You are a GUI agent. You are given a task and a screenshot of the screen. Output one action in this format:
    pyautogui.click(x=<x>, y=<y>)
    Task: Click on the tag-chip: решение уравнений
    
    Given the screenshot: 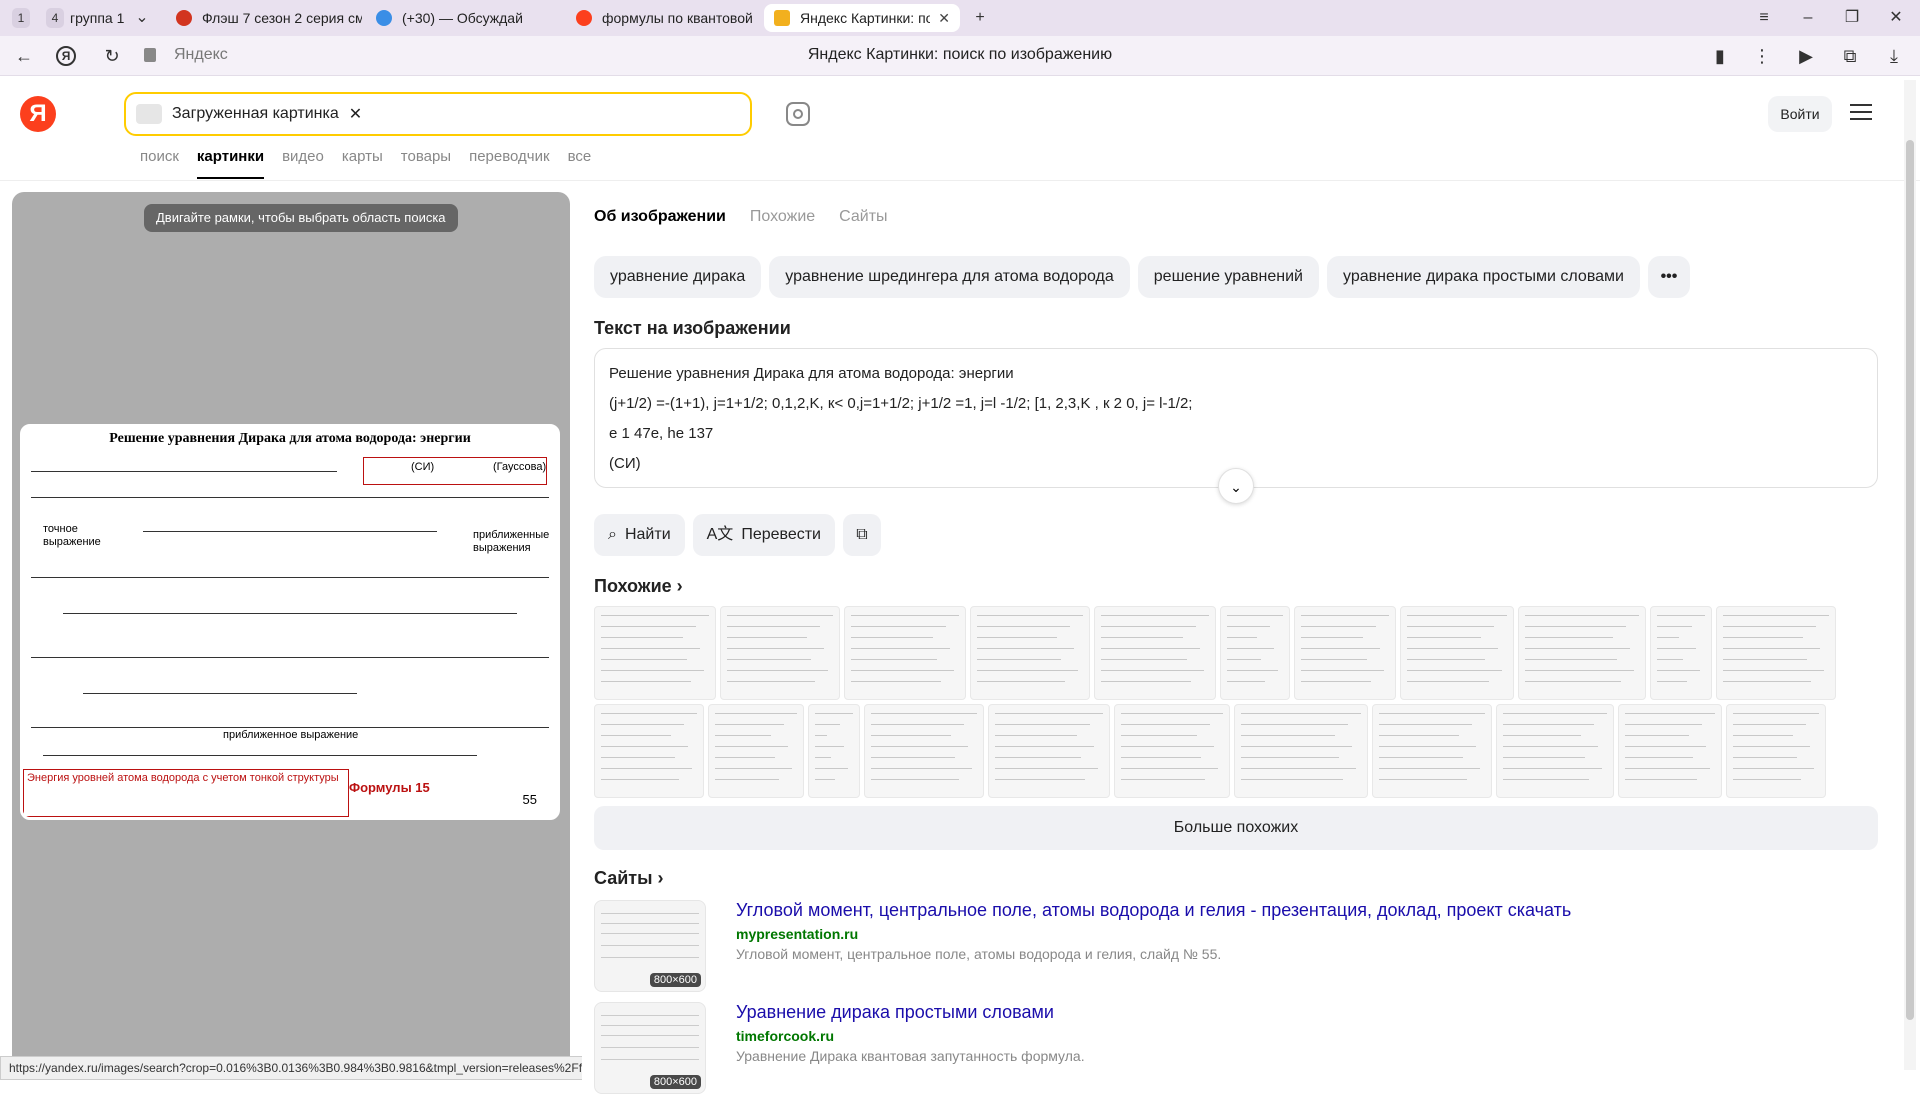 What is the action you would take?
    pyautogui.click(x=1228, y=277)
    